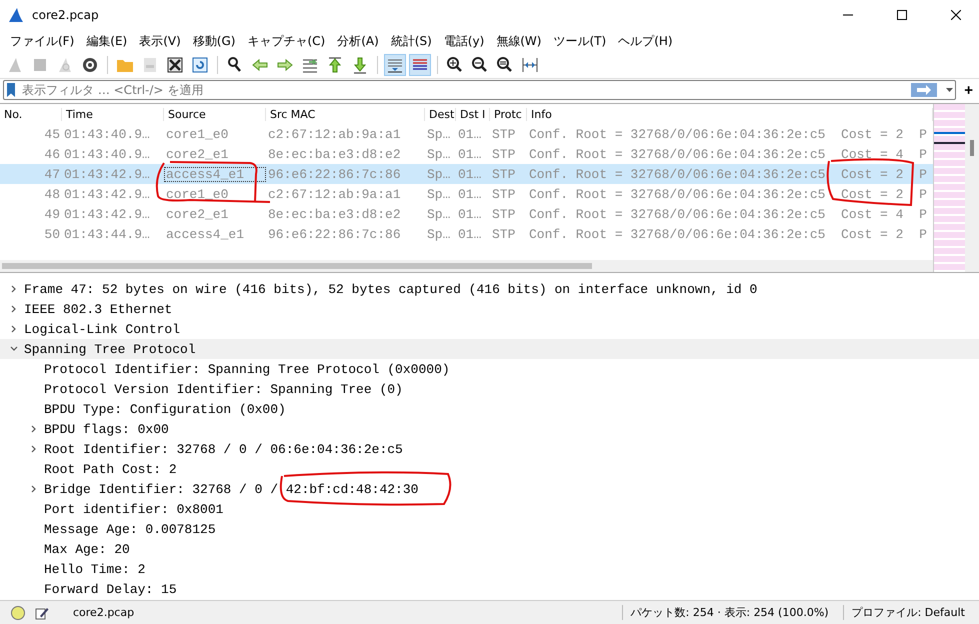 This screenshot has width=979, height=624. Describe the element at coordinates (411, 41) in the screenshot. I see `menu-item: 統計(S)` at that location.